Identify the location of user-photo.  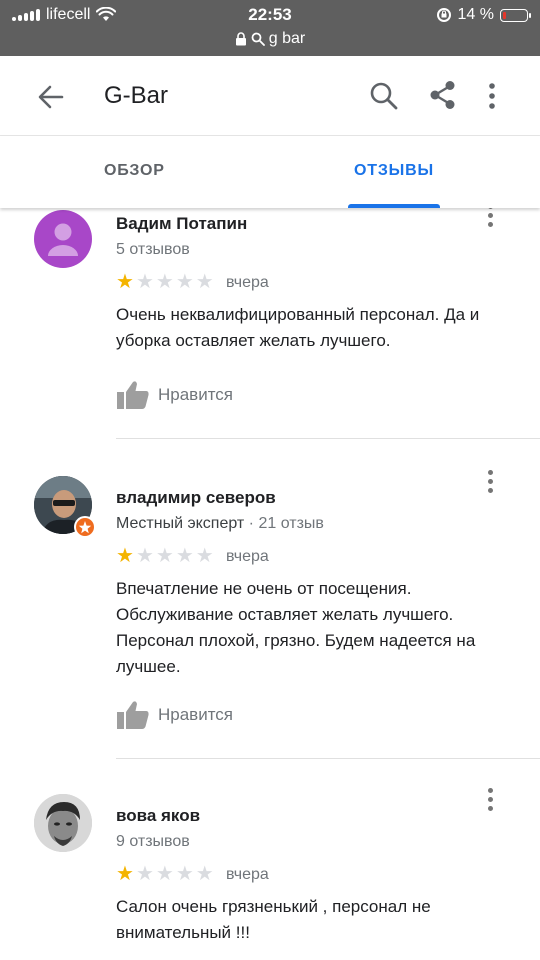
(63, 823).